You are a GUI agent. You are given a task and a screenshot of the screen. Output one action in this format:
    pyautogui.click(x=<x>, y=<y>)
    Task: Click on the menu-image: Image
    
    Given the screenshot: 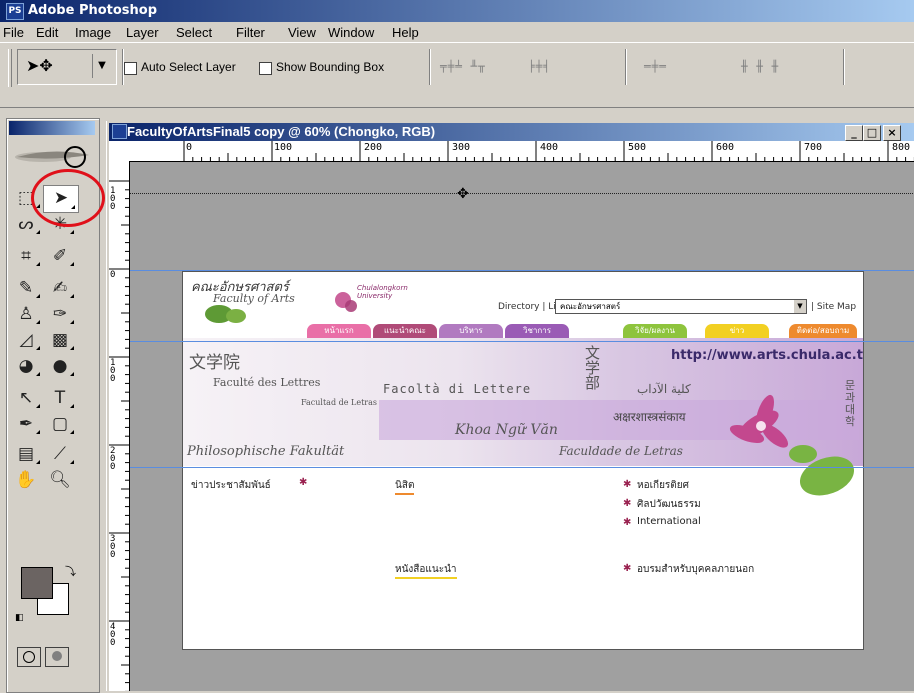 What is the action you would take?
    pyautogui.click(x=93, y=32)
    